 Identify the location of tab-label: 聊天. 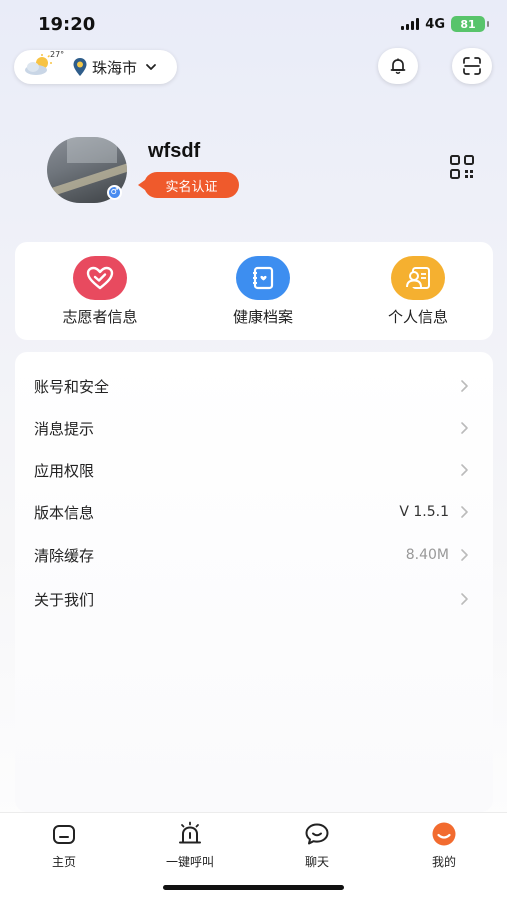
(316, 862).